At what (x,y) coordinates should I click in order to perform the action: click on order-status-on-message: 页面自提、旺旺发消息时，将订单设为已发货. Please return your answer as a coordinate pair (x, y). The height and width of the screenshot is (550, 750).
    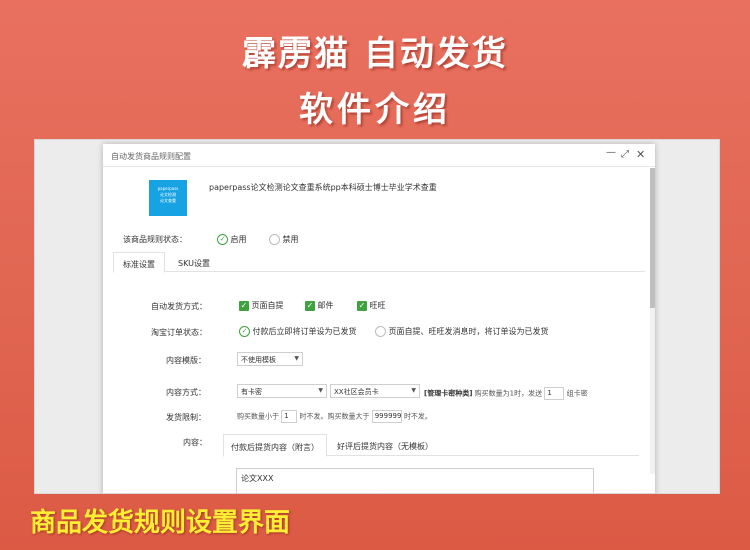
    Looking at the image, I should click on (462, 331).